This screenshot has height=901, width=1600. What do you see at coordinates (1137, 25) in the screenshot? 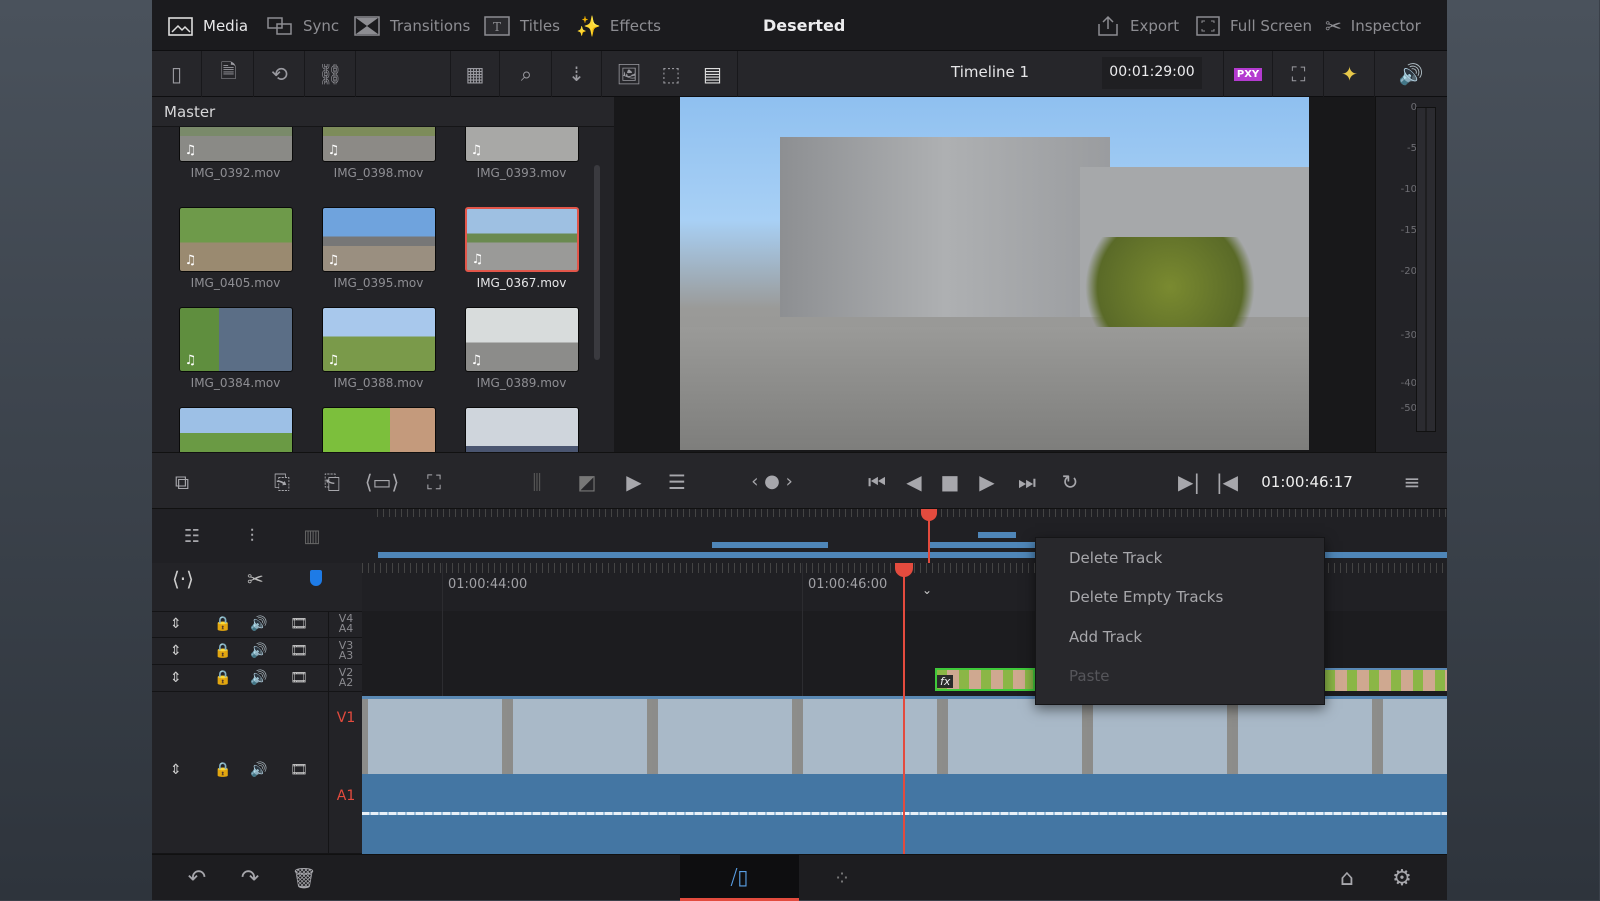
I see `export-button: Export` at bounding box center [1137, 25].